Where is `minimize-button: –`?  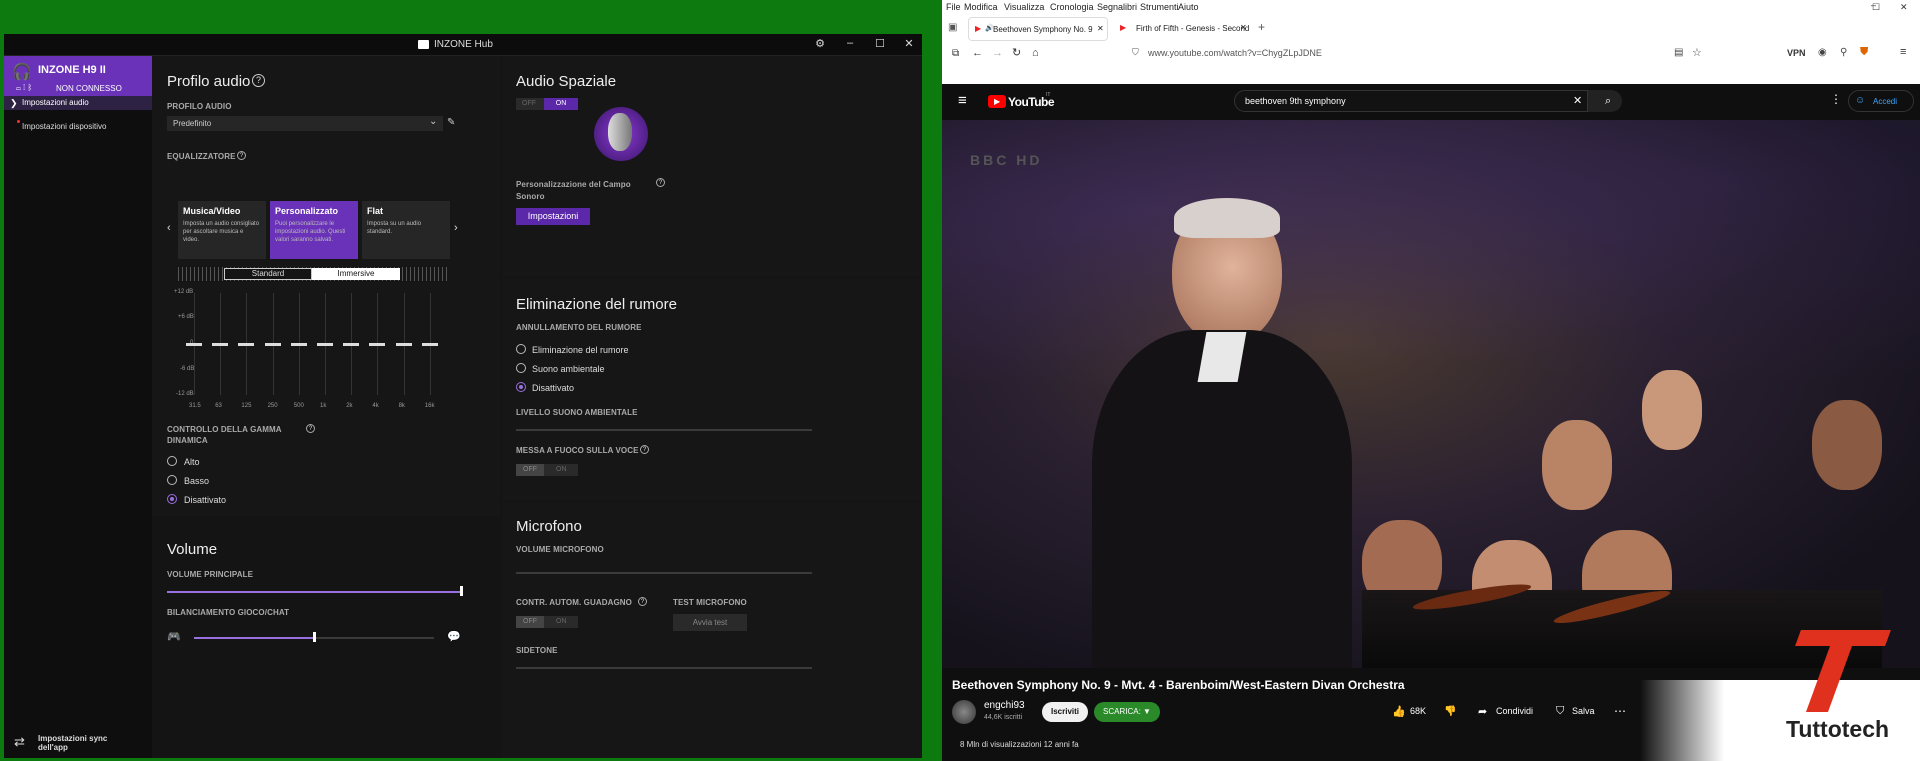 minimize-button: – is located at coordinates (850, 43).